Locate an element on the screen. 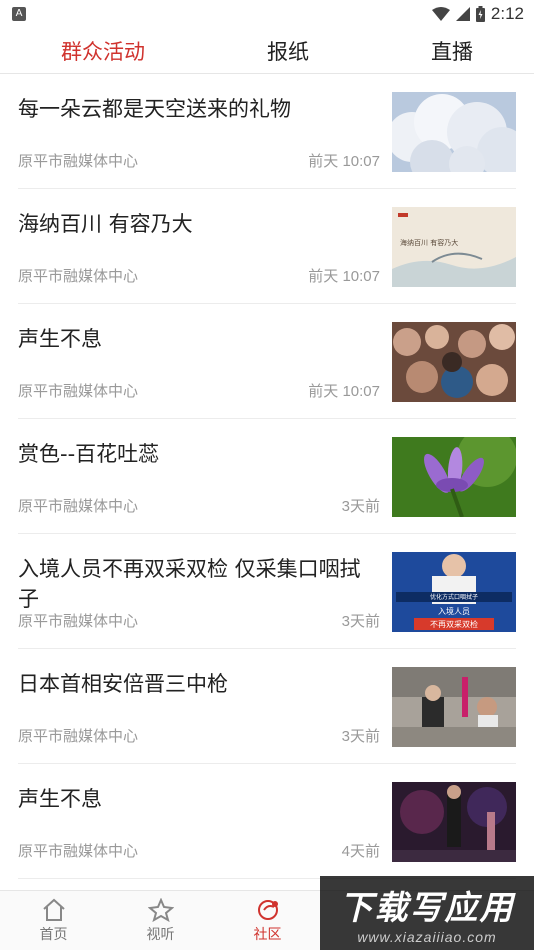 The image size is (534, 950). nav-audiovisual: 视听 is located at coordinates (160, 920).